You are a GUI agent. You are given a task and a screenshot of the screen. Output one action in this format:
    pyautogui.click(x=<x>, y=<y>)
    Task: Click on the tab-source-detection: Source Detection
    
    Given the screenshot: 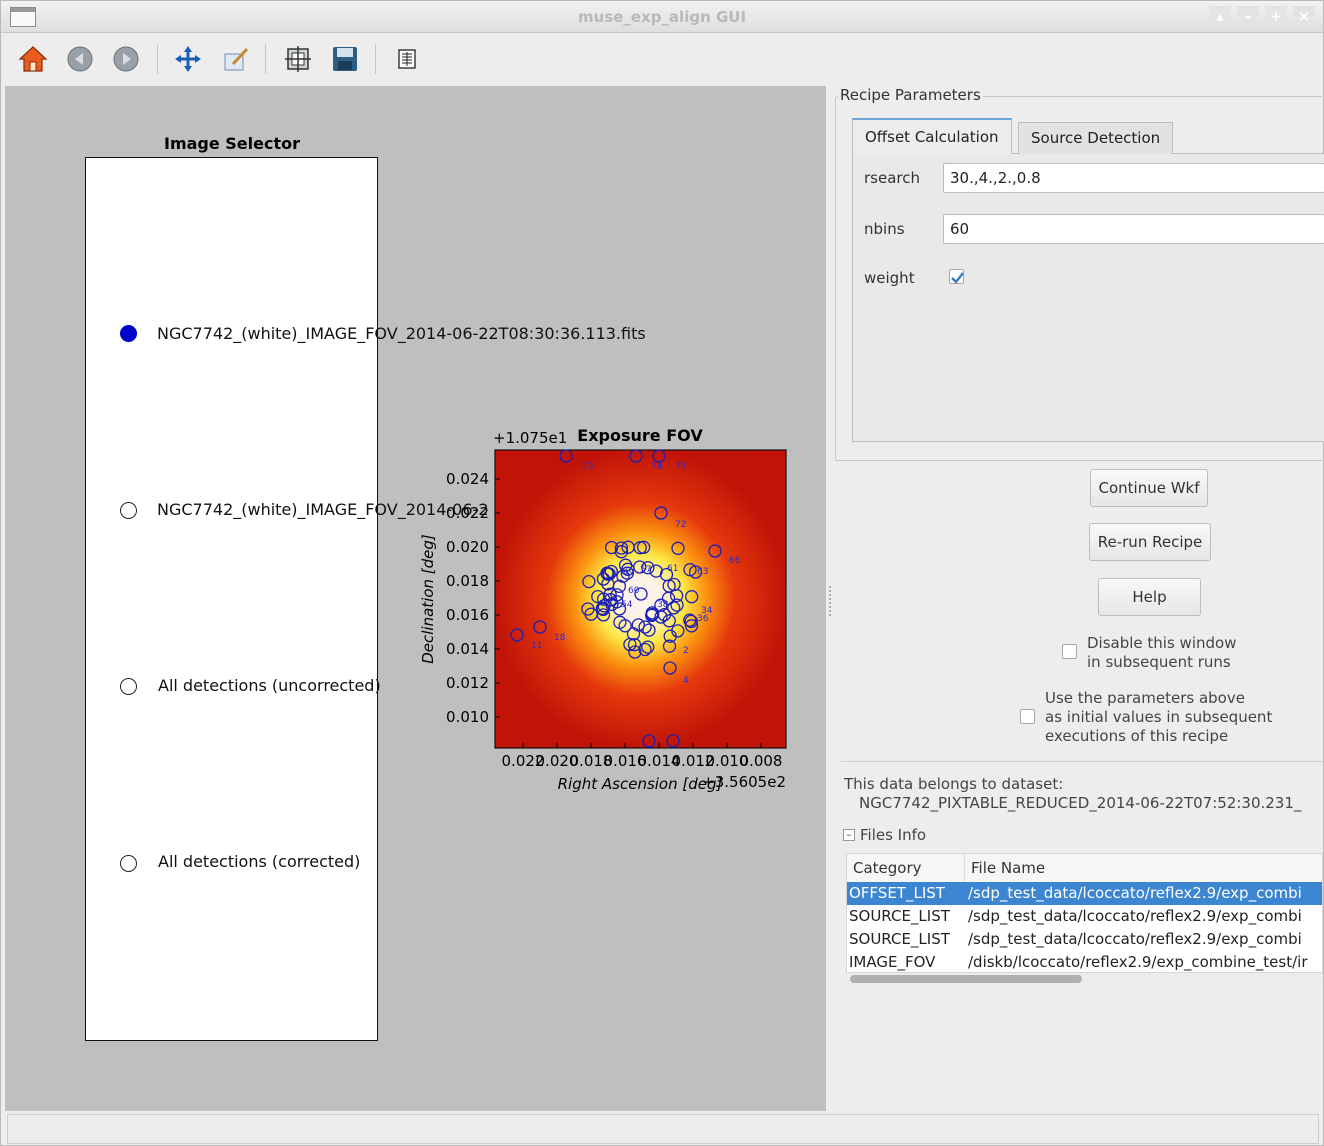 What is the action you would take?
    pyautogui.click(x=1096, y=138)
    